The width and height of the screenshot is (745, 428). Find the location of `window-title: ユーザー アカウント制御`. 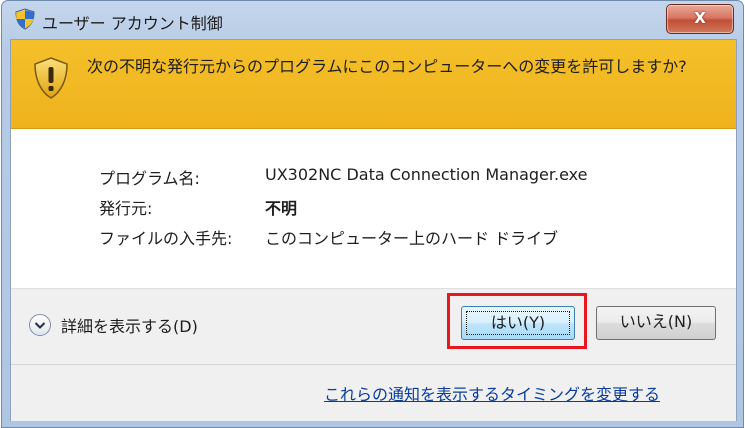

window-title: ユーザー アカウント制御 is located at coordinates (132, 23).